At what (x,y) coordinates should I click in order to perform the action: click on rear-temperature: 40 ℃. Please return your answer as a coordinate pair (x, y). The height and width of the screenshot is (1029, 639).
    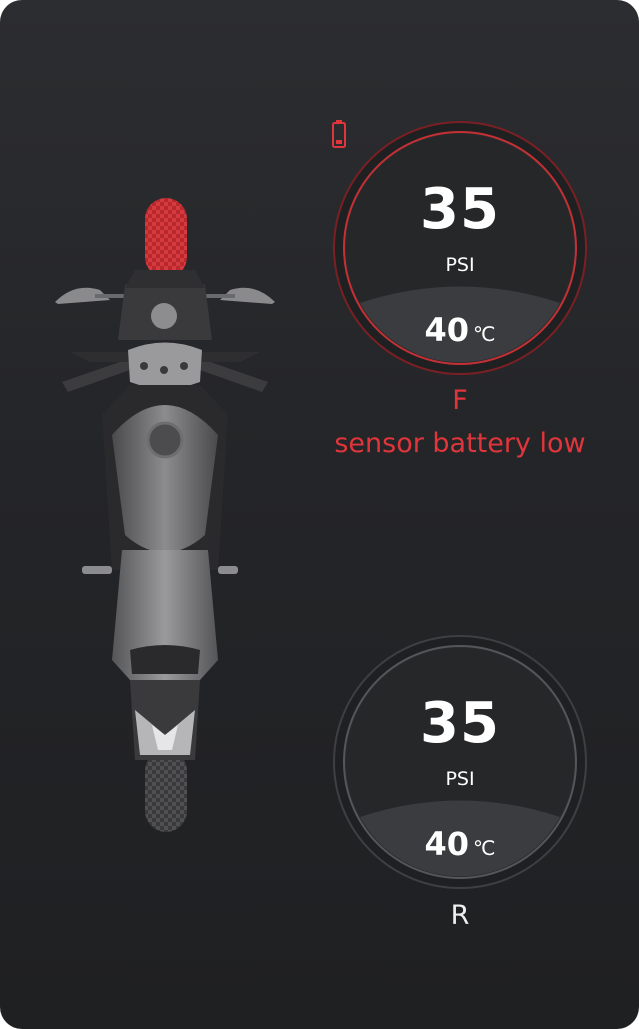
    Looking at the image, I should click on (460, 844).